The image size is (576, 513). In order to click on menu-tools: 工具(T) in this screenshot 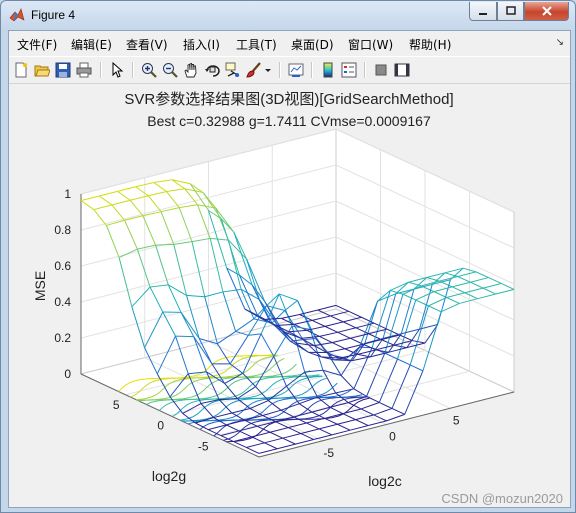, I will do `click(256, 44)`.